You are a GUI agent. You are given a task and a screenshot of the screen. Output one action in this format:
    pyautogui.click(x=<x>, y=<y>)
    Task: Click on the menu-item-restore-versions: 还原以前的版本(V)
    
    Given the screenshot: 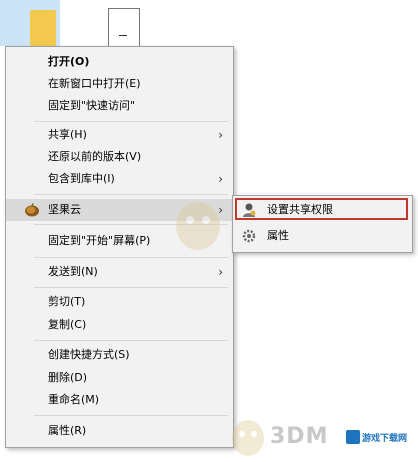 What is the action you would take?
    pyautogui.click(x=119, y=157)
    